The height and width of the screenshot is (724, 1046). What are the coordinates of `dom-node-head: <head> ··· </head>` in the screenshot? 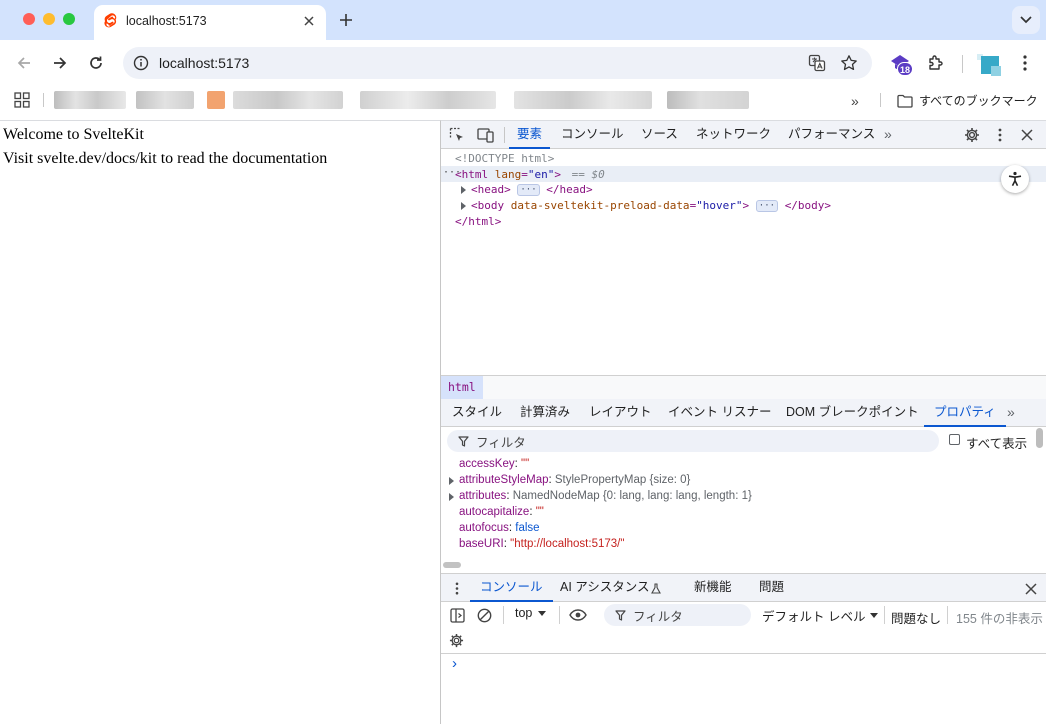 It's located at (527, 189).